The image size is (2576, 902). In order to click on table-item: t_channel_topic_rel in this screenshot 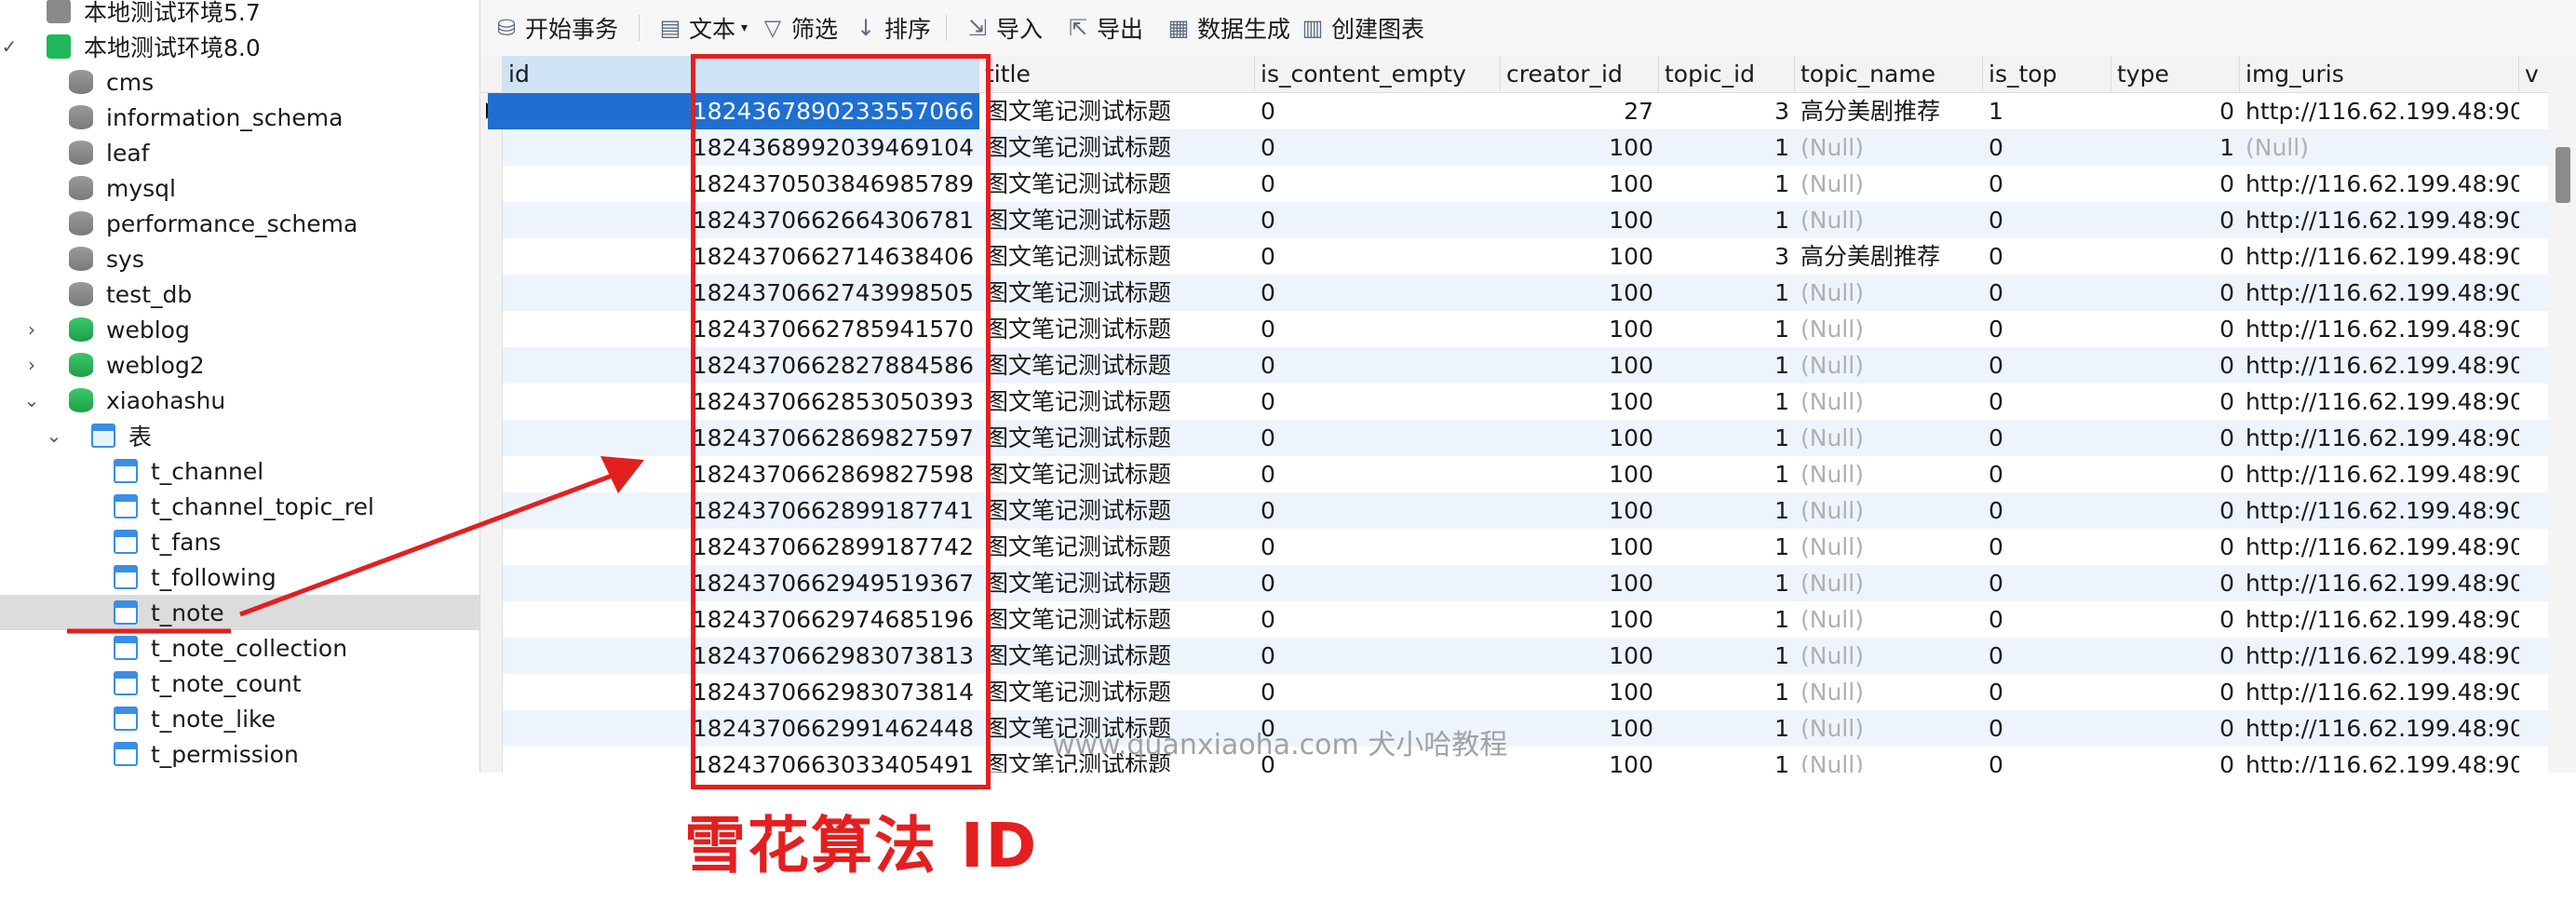, I will do `click(239, 507)`.